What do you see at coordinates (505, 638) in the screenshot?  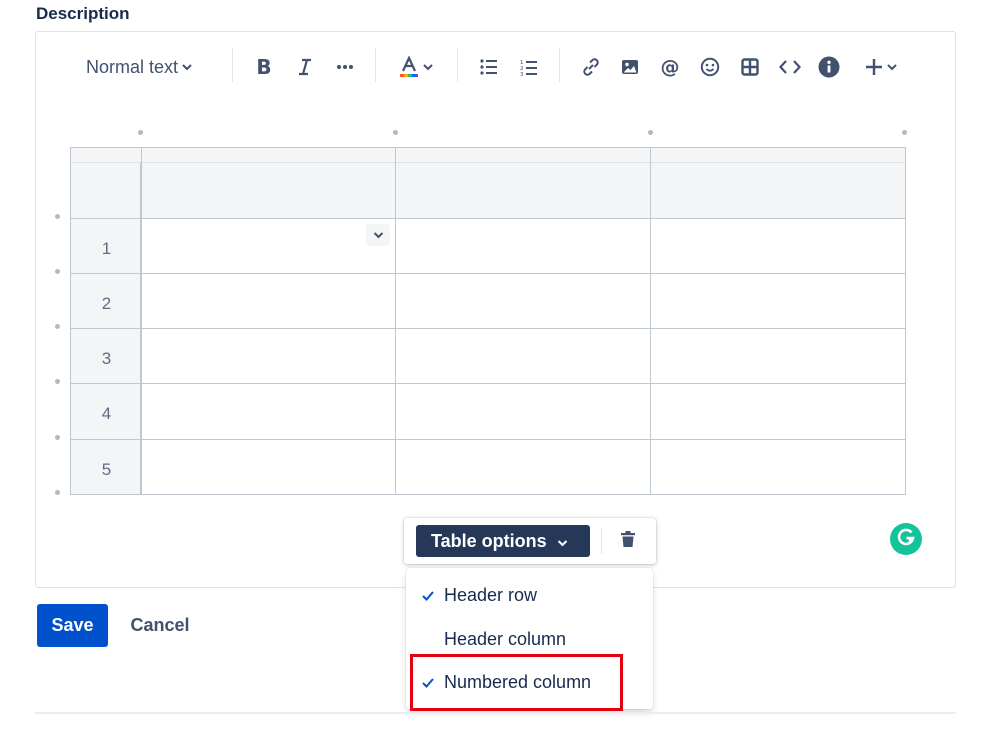 I see `menu-item-label: Header column` at bounding box center [505, 638].